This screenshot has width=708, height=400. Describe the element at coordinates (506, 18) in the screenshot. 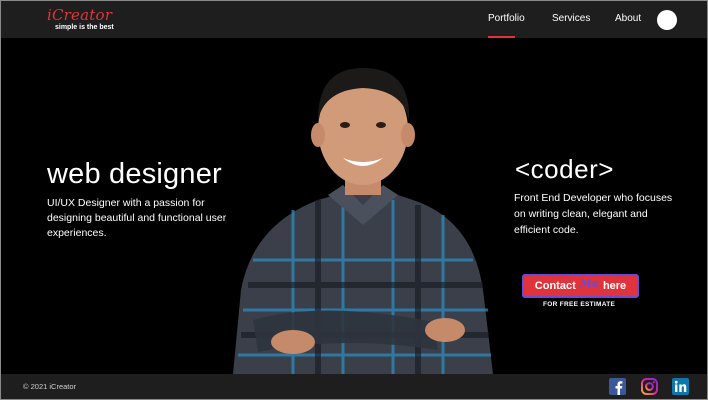

I see `nav-item-portfolio: Portfolio` at that location.